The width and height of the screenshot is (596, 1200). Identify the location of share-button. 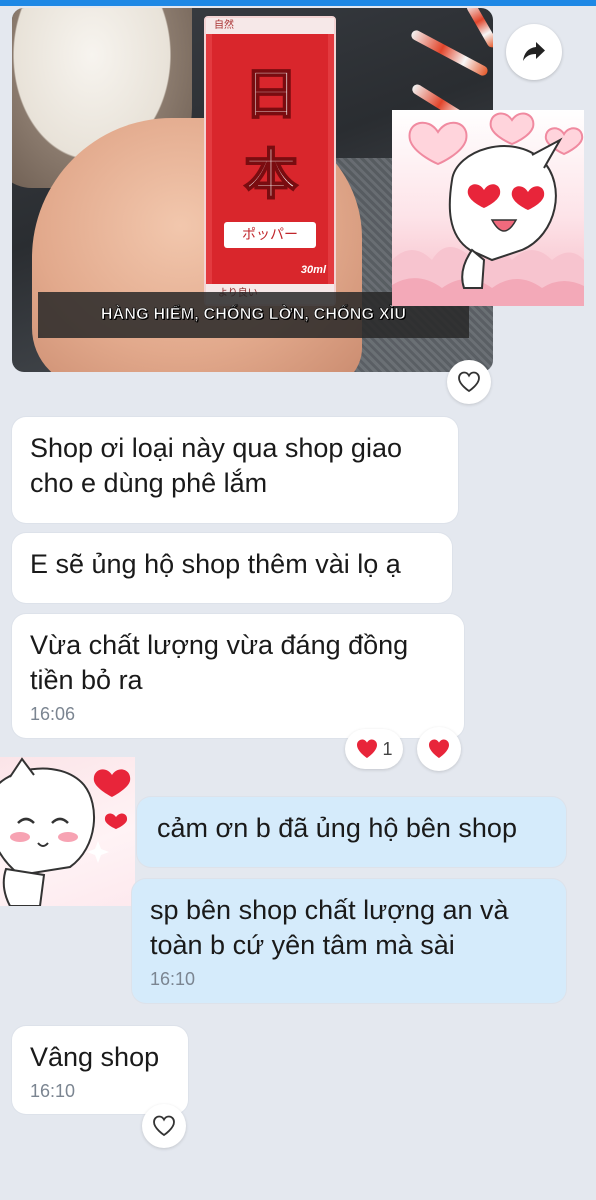
(534, 52).